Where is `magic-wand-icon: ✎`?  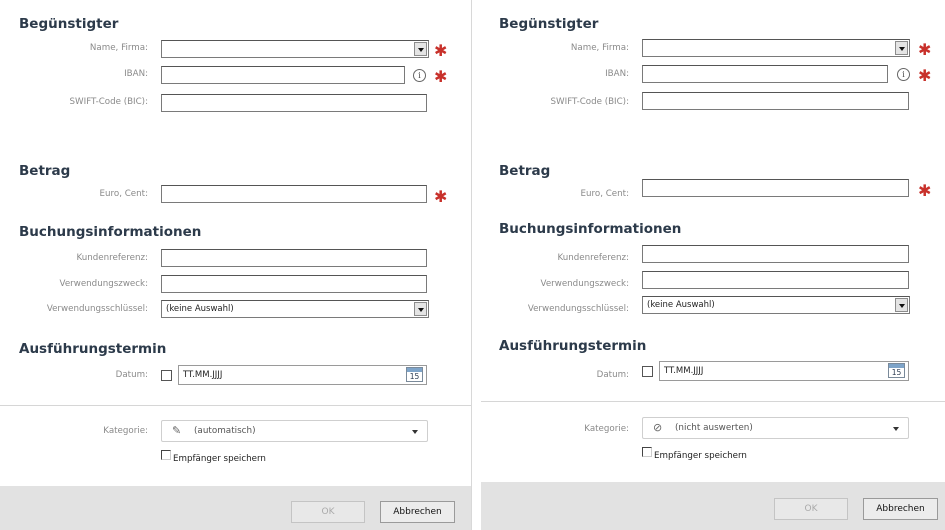 magic-wand-icon: ✎ is located at coordinates (177, 430).